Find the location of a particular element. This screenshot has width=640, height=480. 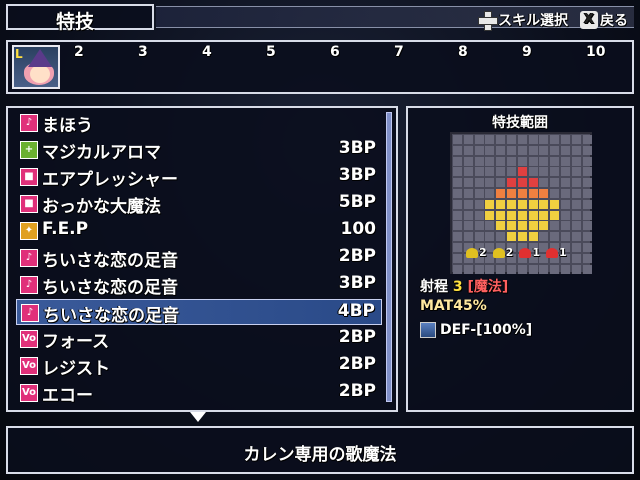

character-portrait: L is located at coordinates (36, 67).